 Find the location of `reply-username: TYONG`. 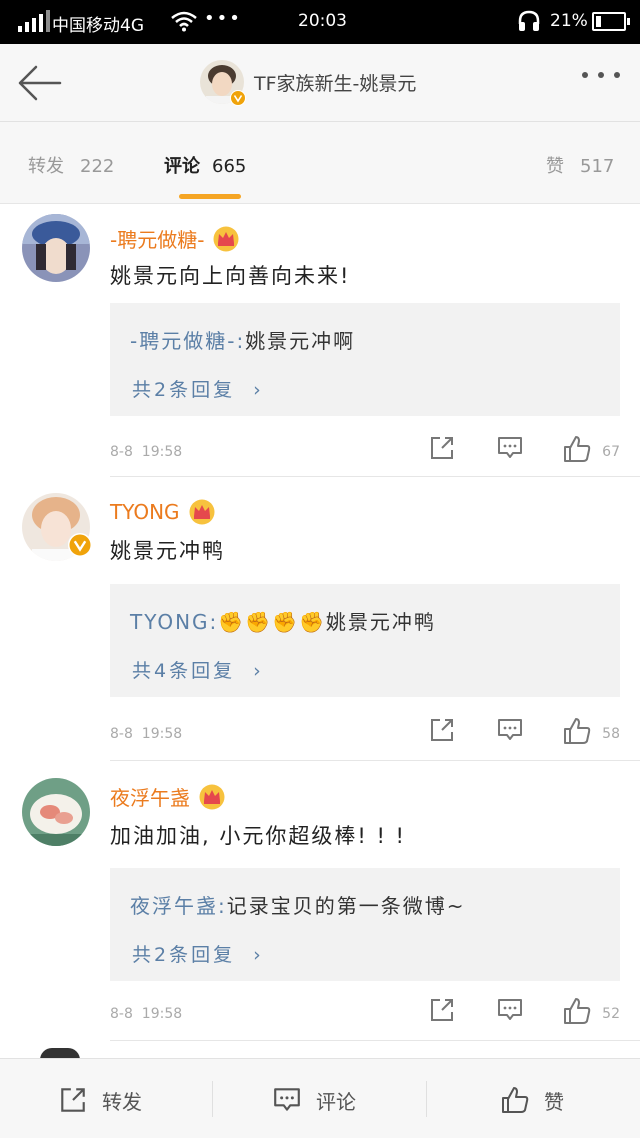

reply-username: TYONG is located at coordinates (170, 622).